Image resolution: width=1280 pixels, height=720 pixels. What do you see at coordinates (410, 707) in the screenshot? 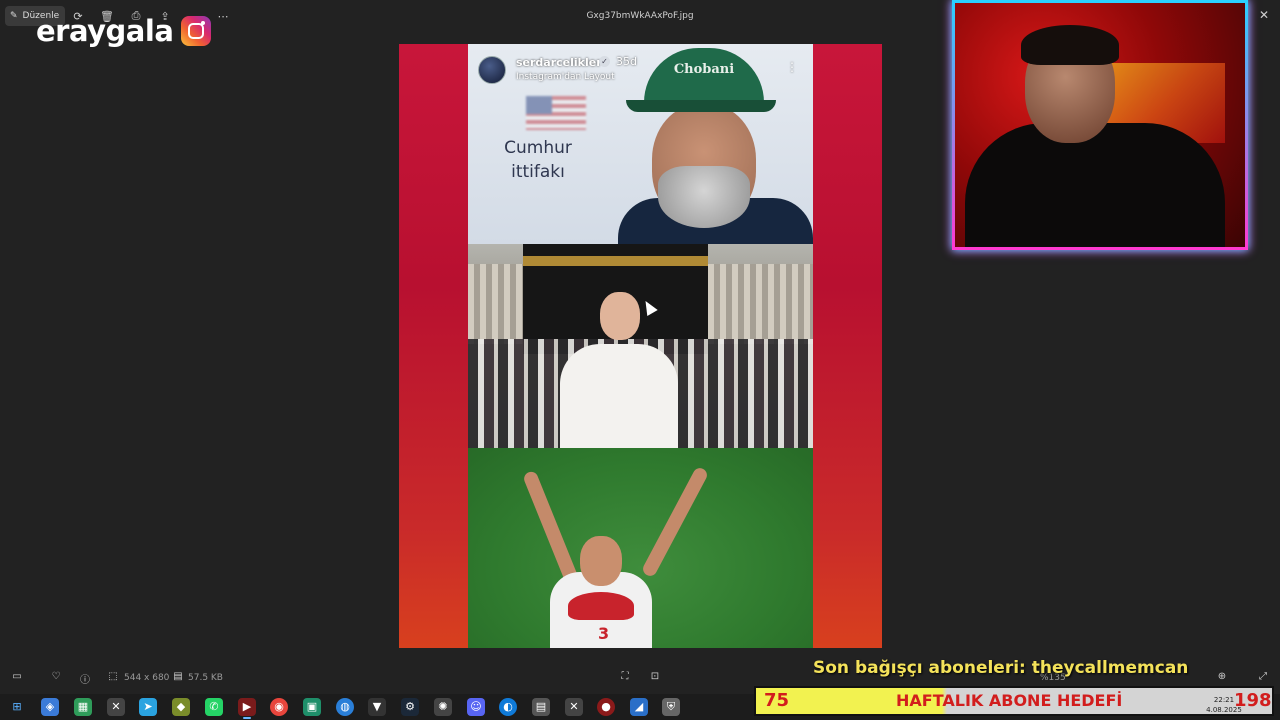
I see `steam-icon: ⚙` at bounding box center [410, 707].